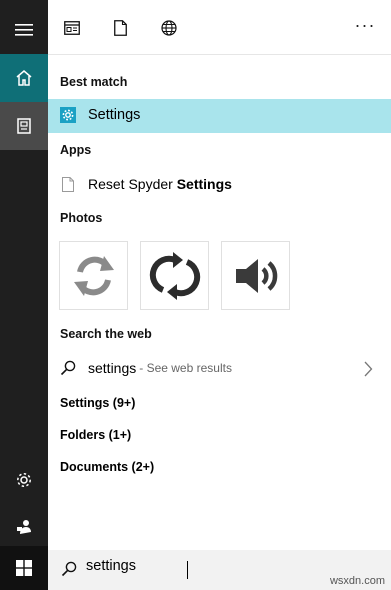  I want to click on app-result-prefix: Reset Spyder, so click(132, 184).